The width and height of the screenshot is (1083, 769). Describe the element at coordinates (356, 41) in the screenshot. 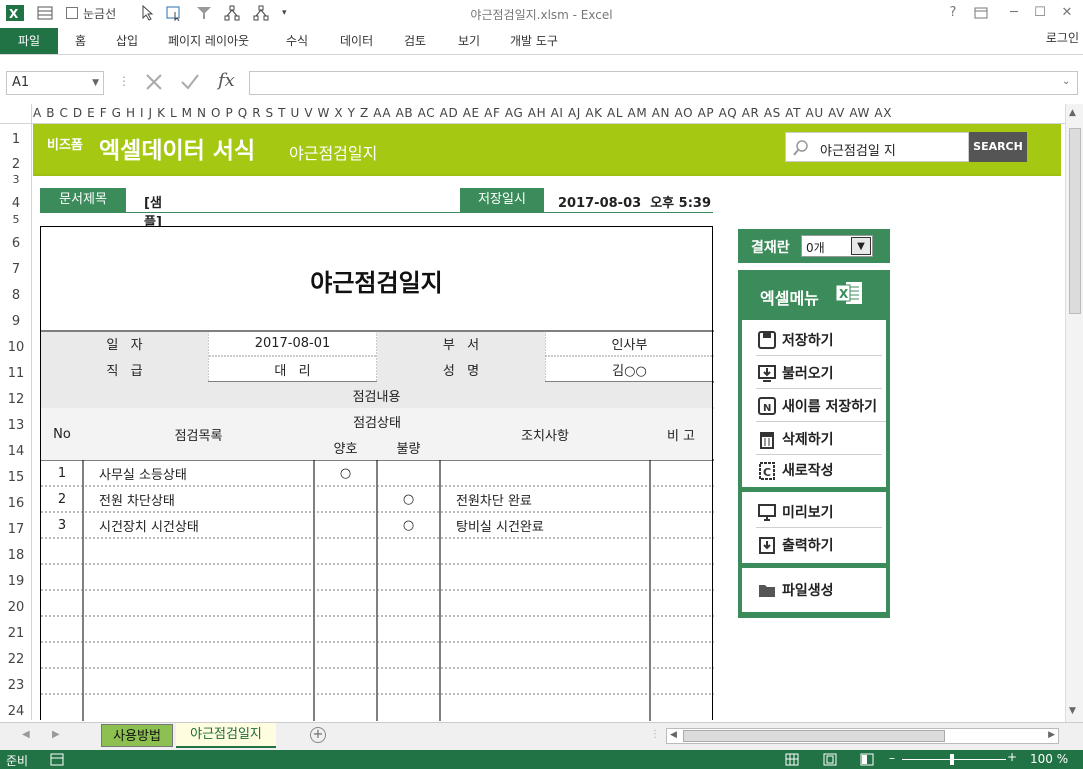

I see `tab-data: 데이터` at that location.